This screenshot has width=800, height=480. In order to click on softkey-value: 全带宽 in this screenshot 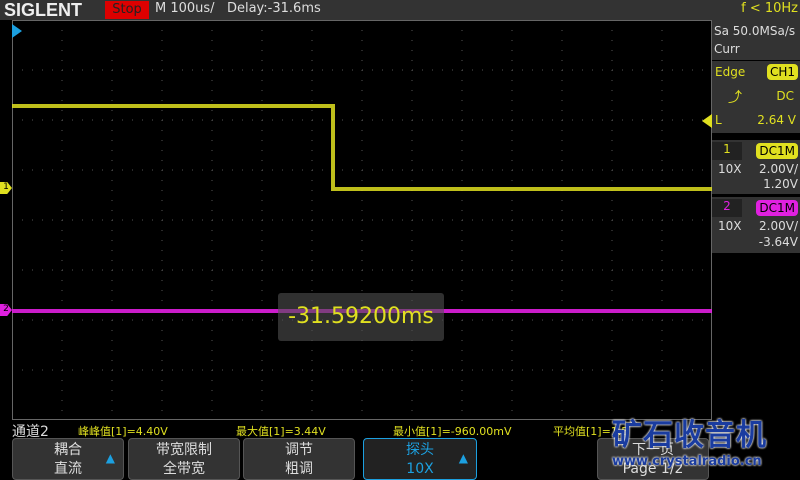, I will do `click(184, 469)`.